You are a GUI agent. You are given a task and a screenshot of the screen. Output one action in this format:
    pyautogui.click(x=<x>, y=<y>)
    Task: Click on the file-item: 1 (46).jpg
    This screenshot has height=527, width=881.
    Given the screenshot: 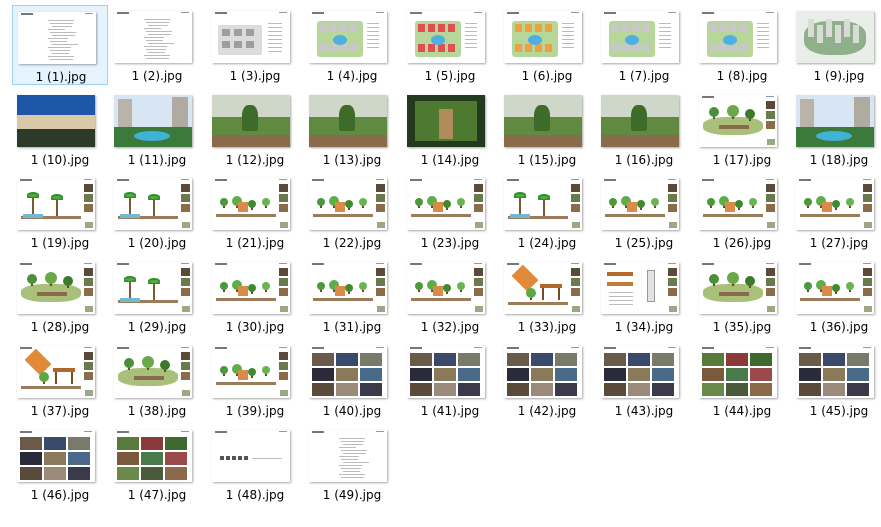 What is the action you would take?
    pyautogui.click(x=60, y=464)
    